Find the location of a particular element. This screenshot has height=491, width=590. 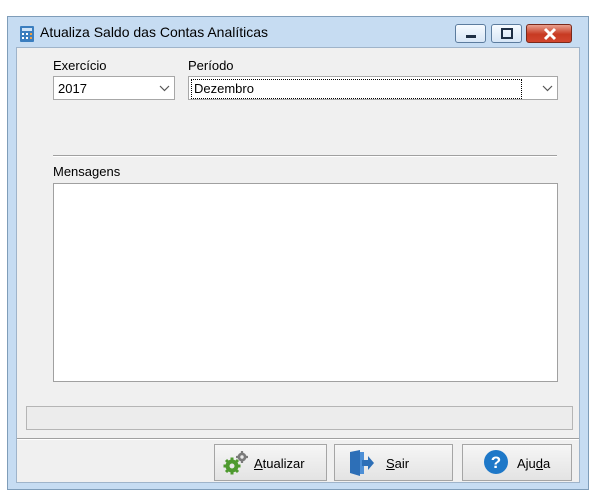

periodo-select: Dezembro is located at coordinates (373, 88).